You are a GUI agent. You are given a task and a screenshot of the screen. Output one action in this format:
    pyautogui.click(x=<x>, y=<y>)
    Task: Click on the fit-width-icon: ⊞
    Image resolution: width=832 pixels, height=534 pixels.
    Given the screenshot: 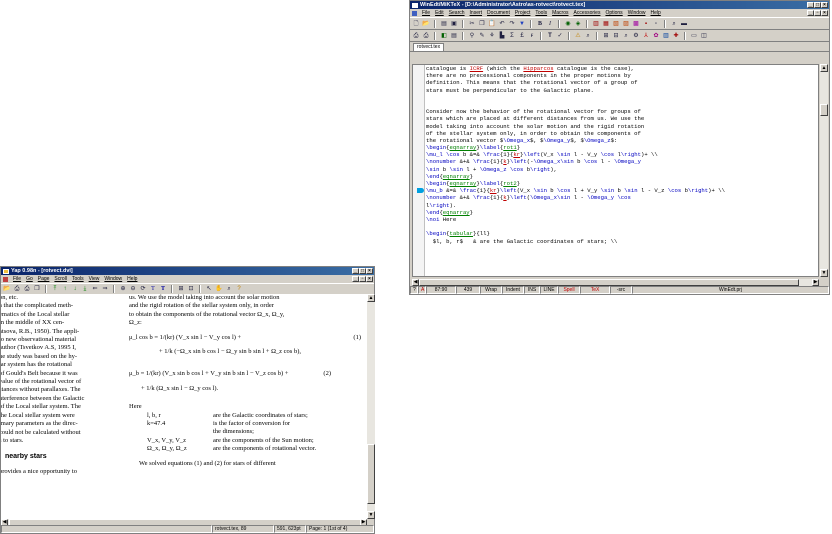 What is the action you would take?
    pyautogui.click(x=181, y=289)
    